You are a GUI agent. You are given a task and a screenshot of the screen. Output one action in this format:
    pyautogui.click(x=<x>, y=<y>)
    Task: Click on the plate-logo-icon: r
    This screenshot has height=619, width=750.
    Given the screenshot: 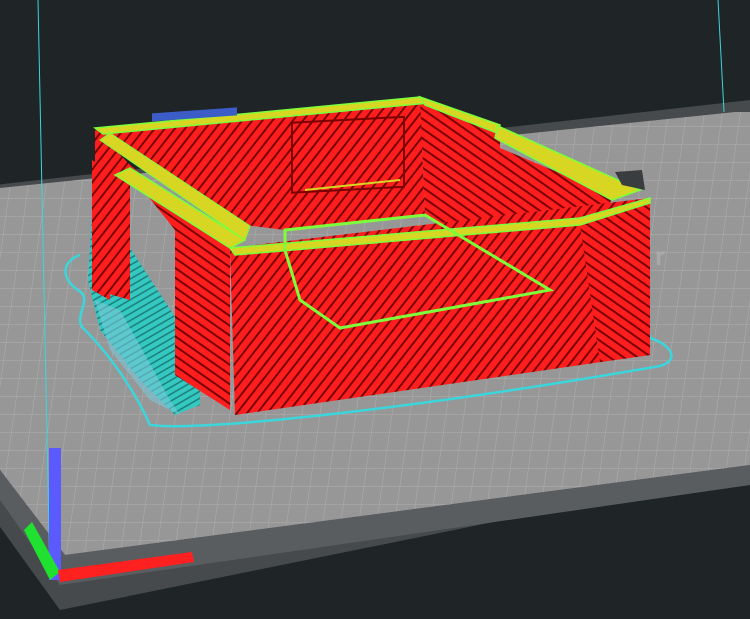 What is the action you would take?
    pyautogui.click(x=660, y=256)
    